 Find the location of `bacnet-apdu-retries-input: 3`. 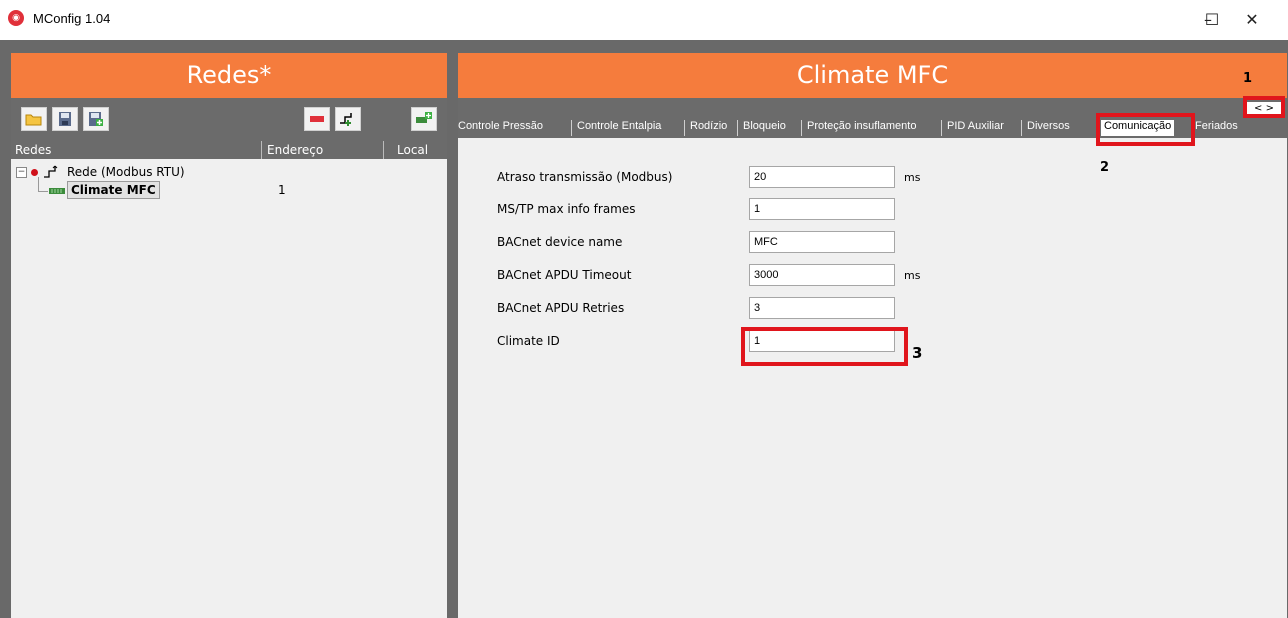

bacnet-apdu-retries-input: 3 is located at coordinates (822, 308).